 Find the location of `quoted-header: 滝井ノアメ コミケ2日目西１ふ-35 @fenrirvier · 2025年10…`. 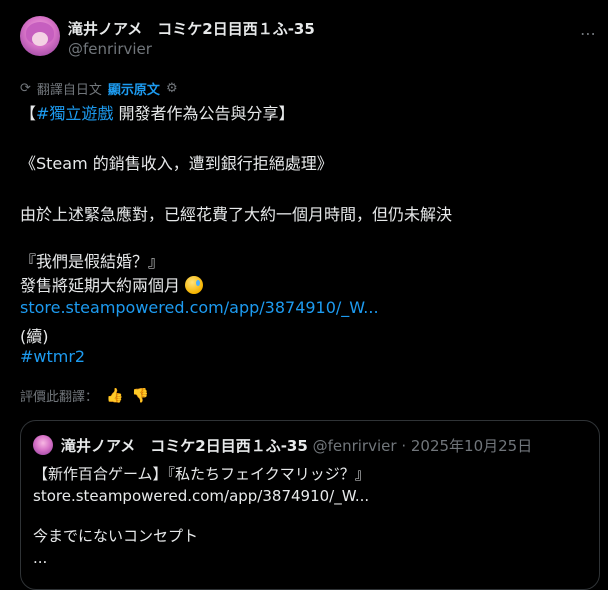

quoted-header: 滝井ノアメ コミケ2日目西１ふ-35 @fenrirvier · 2025年10… is located at coordinates (296, 445).